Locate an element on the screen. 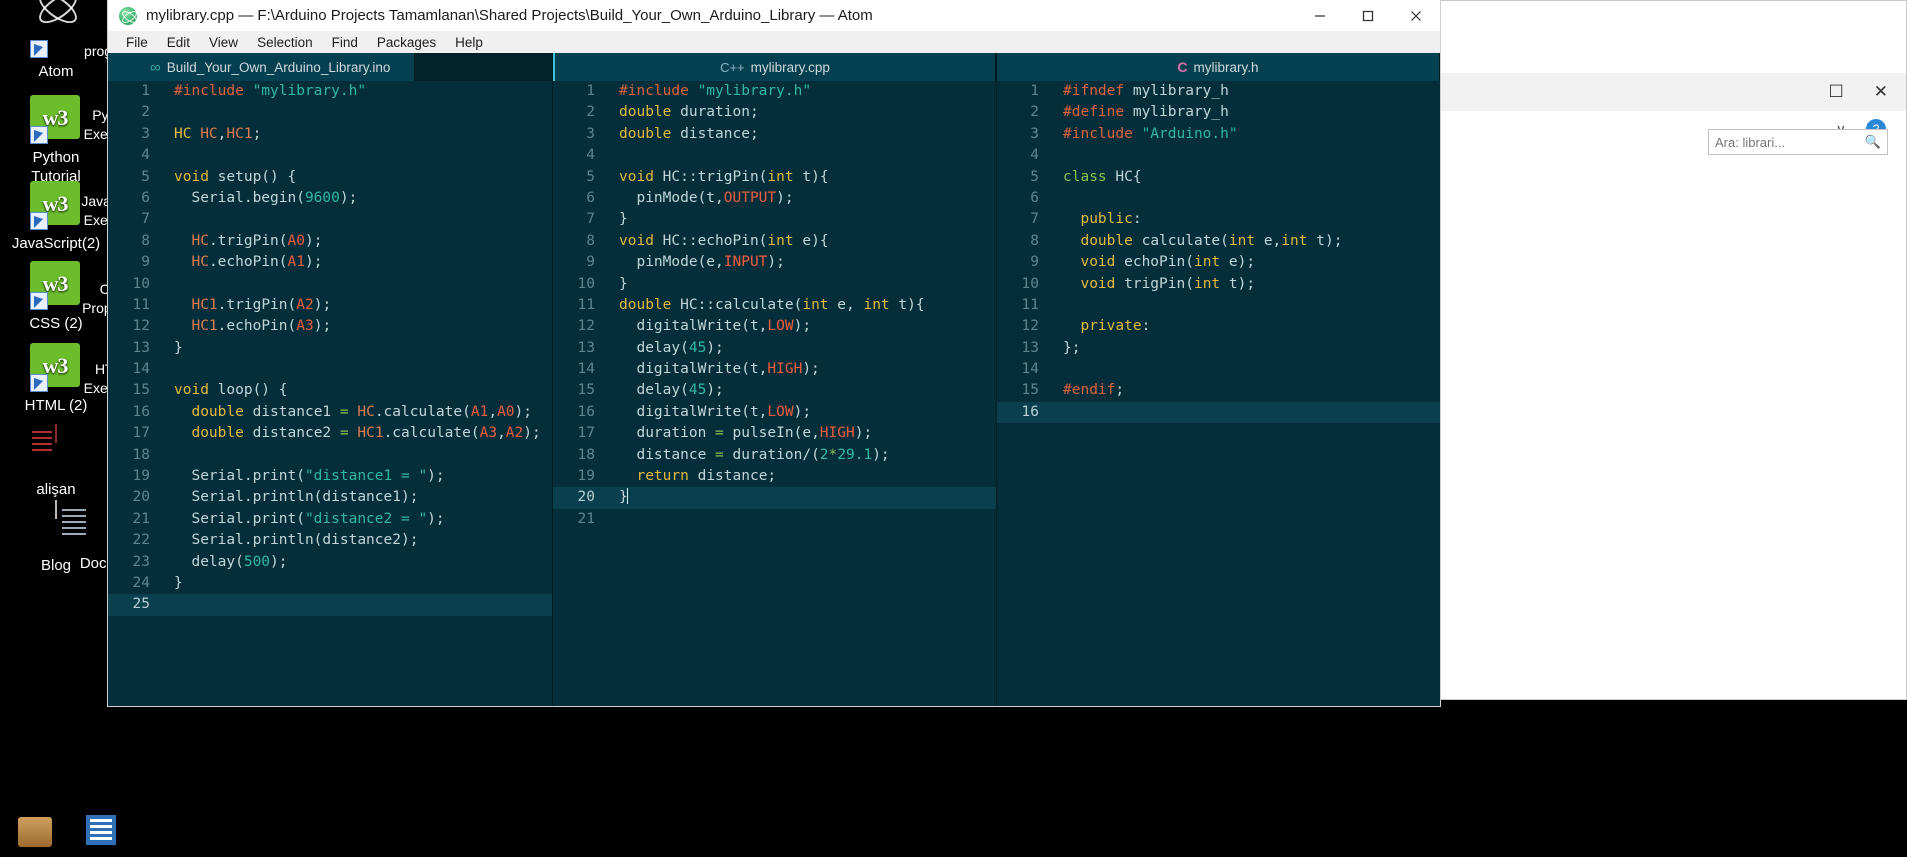 This screenshot has height=857, width=1907. code-line: 8 void HC::echoPin(int e){ is located at coordinates (774, 241).